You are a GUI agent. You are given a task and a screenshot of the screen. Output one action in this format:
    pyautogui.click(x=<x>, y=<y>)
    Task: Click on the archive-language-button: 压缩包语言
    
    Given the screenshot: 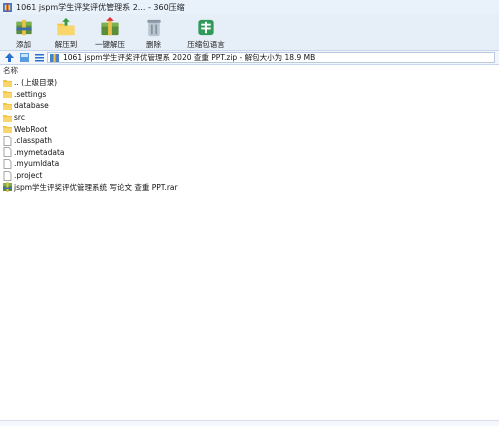 What is the action you would take?
    pyautogui.click(x=206, y=32)
    